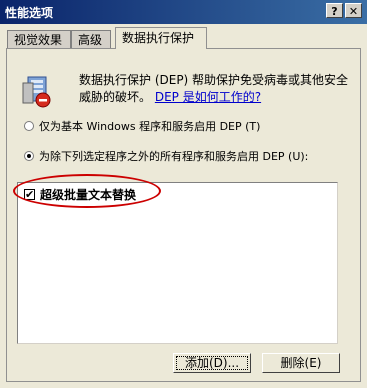  I want to click on remove-button: 删除(E), so click(301, 363).